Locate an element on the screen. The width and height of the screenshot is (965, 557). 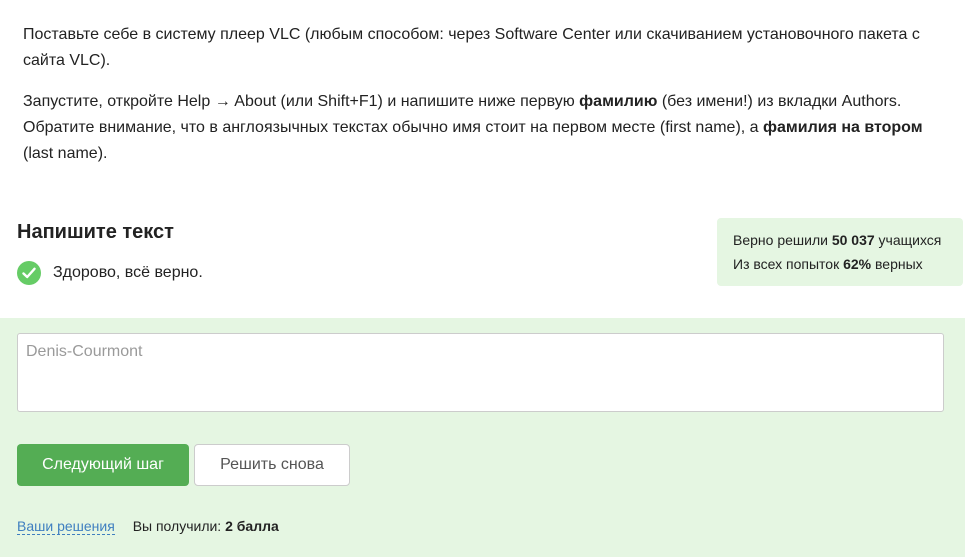
stats-solved-line: Верно решили 50 037 учащихся is located at coordinates (848, 240).